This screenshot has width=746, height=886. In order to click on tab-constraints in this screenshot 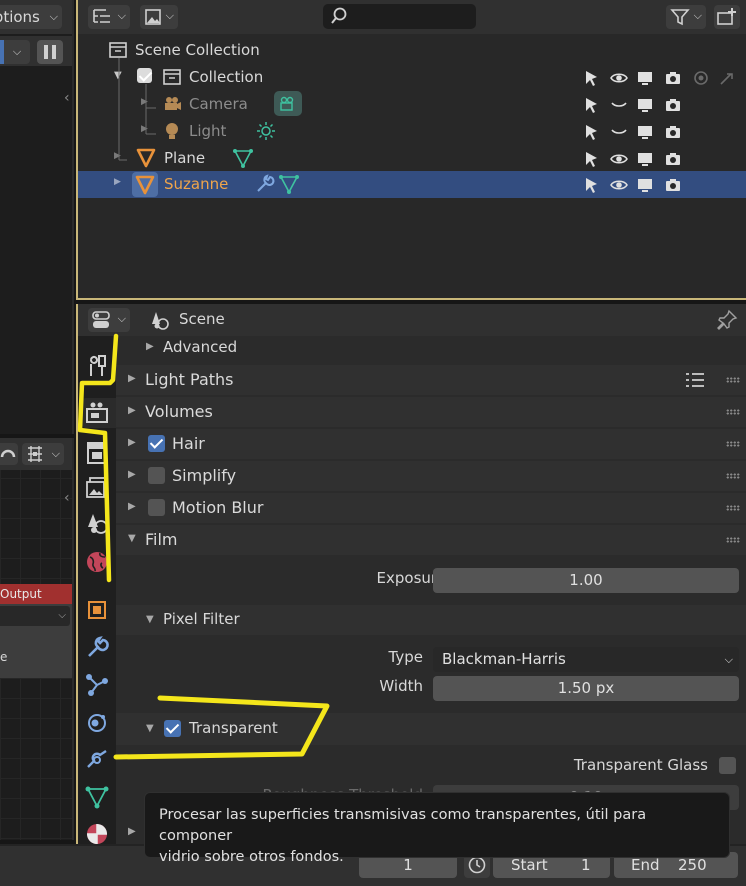, I will do `click(97, 760)`.